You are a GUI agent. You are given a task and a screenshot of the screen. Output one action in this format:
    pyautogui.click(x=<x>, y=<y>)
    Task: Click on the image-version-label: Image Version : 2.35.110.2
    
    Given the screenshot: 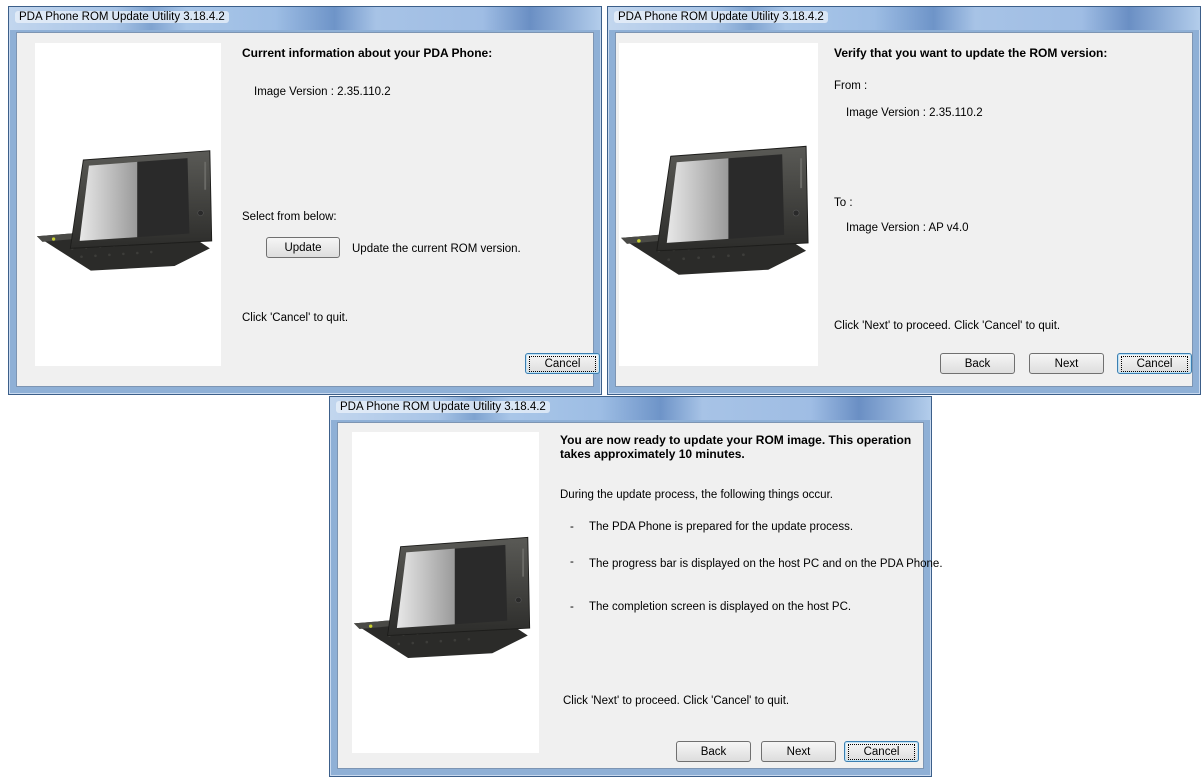 What is the action you would take?
    pyautogui.click(x=322, y=92)
    